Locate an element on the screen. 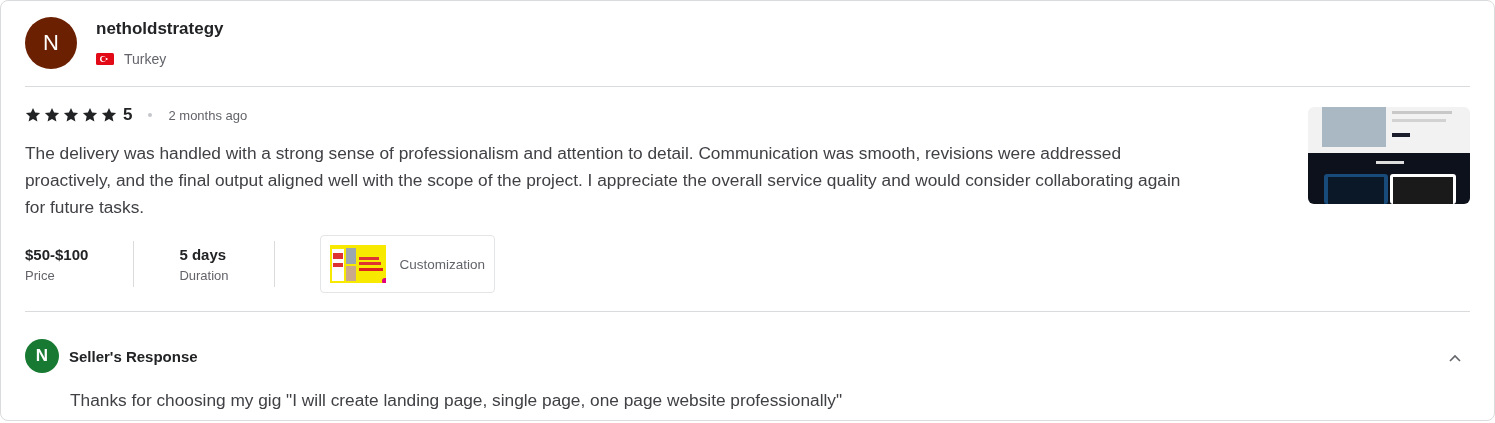  rating-value: 5 is located at coordinates (128, 115).